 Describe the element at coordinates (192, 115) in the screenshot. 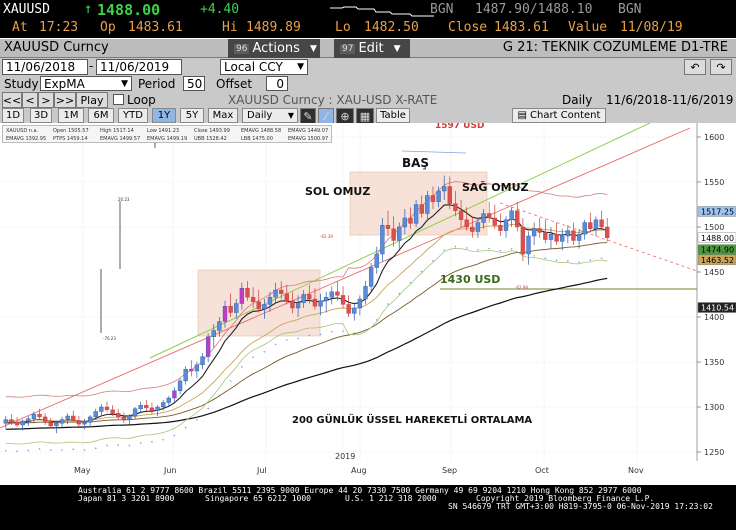

I see `range-5y: 5Y` at that location.